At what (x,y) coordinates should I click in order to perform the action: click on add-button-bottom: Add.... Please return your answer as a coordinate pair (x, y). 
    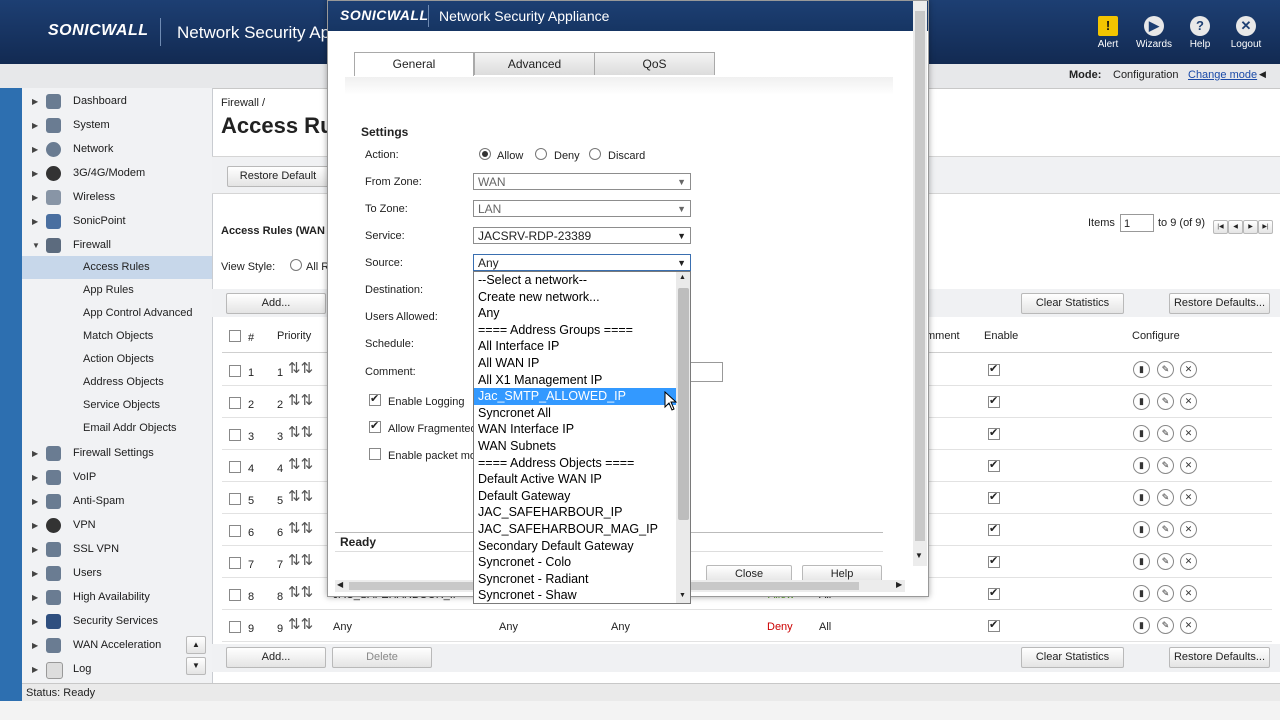
    Looking at the image, I should click on (276, 657).